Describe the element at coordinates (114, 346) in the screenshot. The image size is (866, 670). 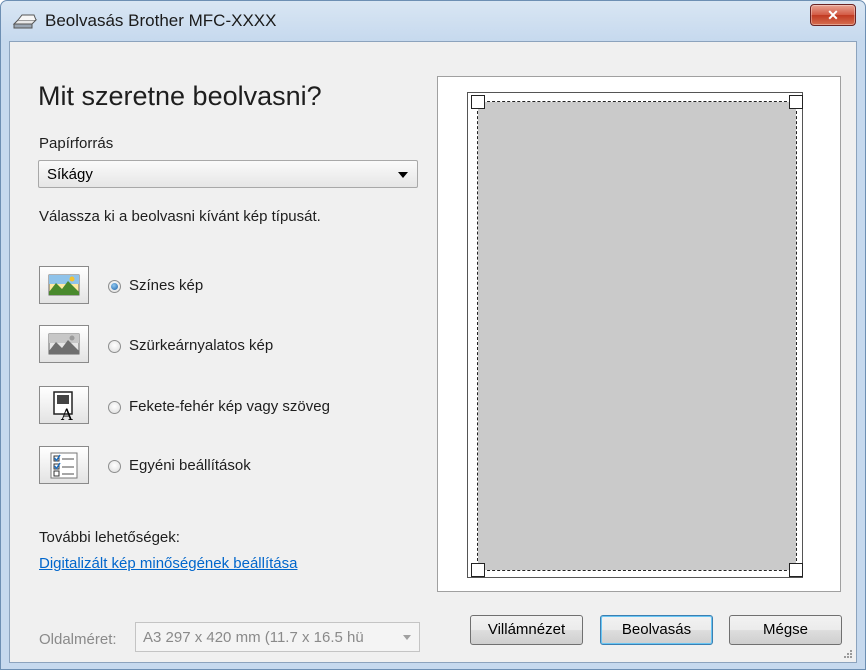
I see `grayscale-picture-radio` at that location.